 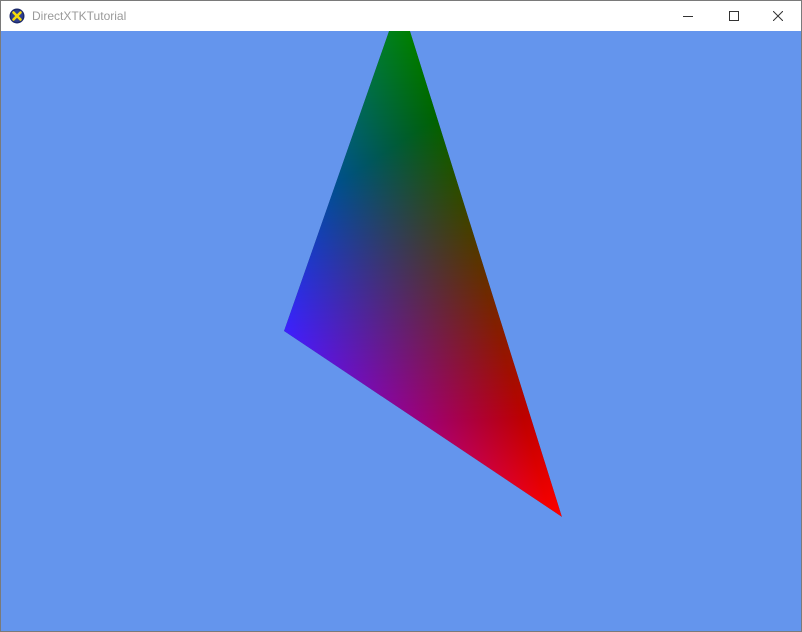 I want to click on title-bar: DirectXTKTutorial, so click(x=401, y=16).